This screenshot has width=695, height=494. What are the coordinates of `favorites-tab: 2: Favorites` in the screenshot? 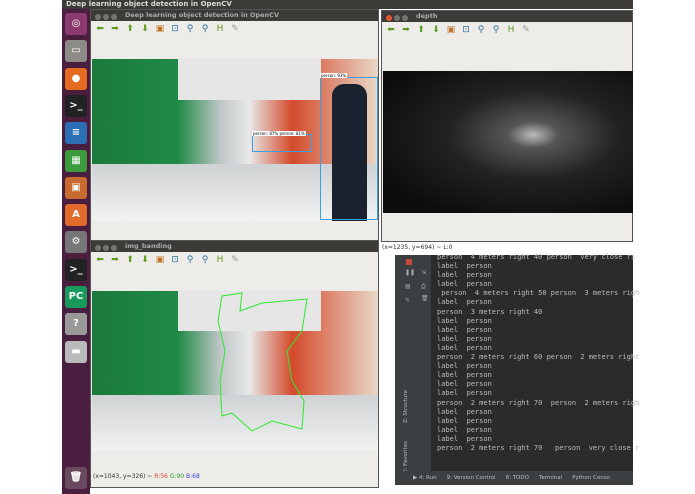 It's located at (406, 448).